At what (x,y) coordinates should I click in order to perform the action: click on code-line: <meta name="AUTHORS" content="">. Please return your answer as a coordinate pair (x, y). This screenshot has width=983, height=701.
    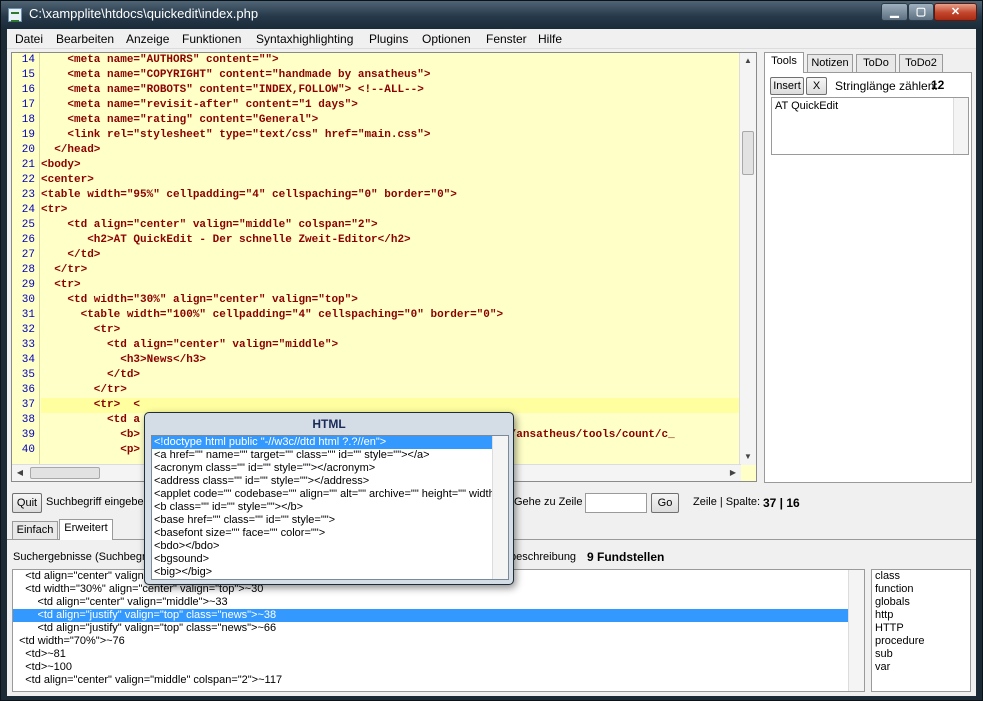
    Looking at the image, I should click on (391, 60).